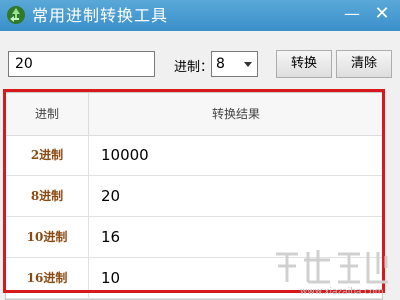  Describe the element at coordinates (100, 15) in the screenshot. I see `window-title: 常用进制转换工具` at that location.